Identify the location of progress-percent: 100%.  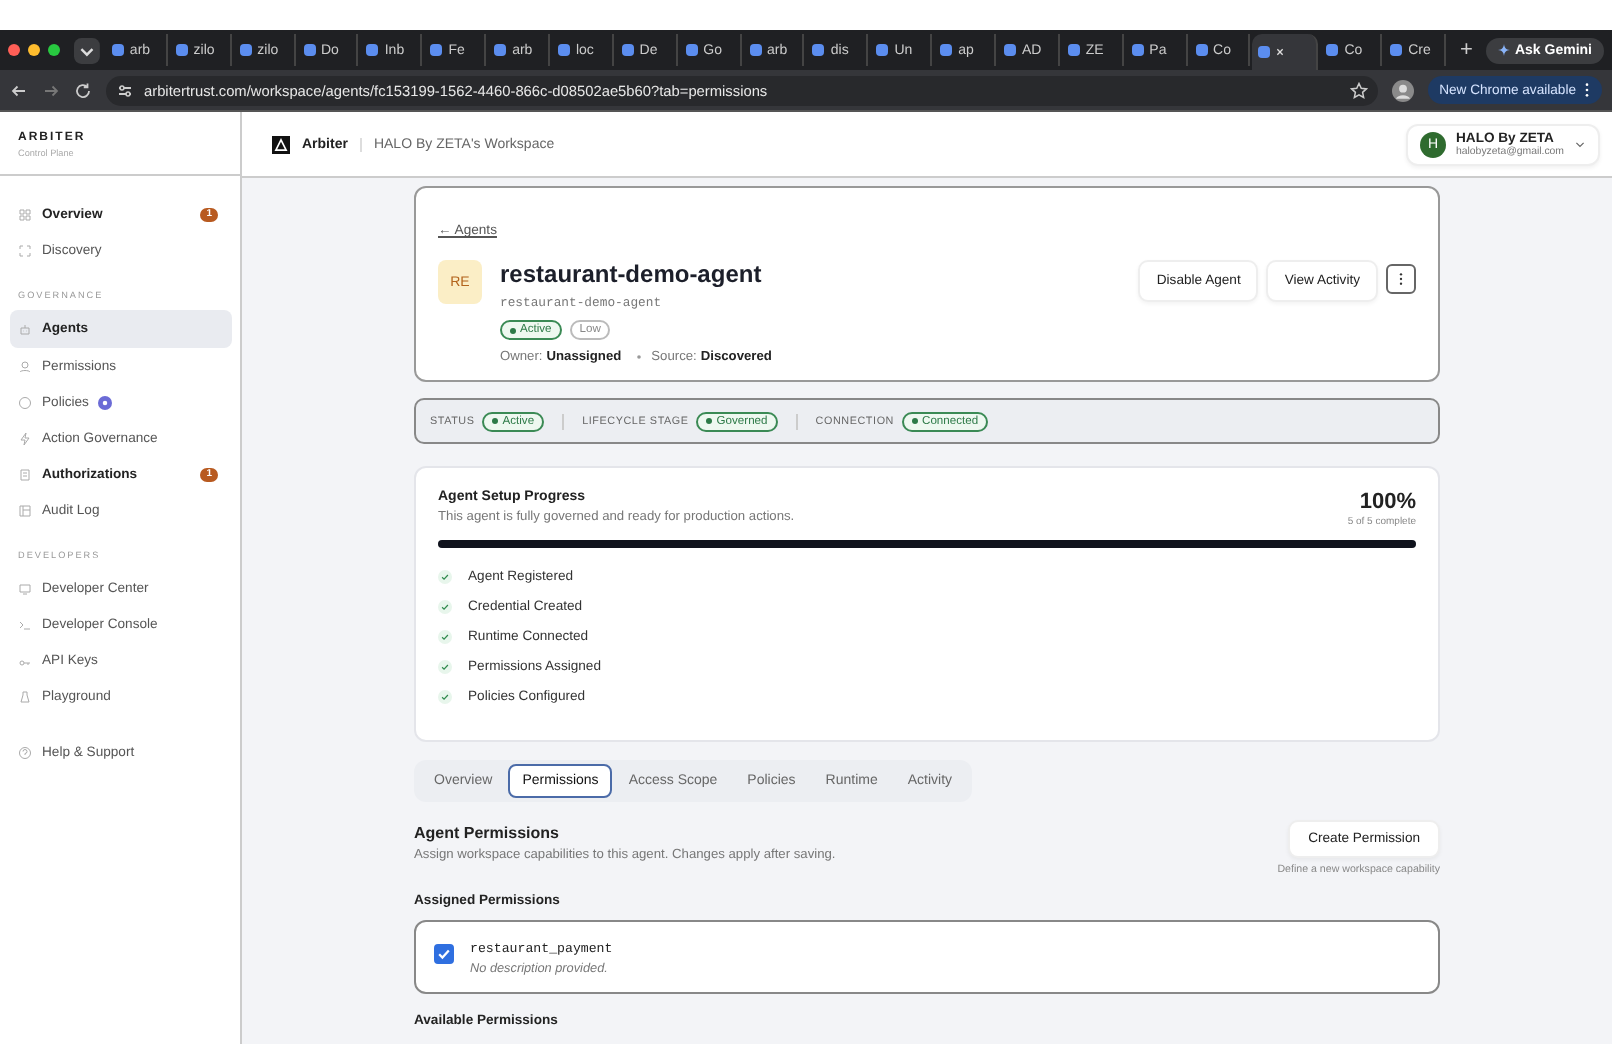
(1386, 502).